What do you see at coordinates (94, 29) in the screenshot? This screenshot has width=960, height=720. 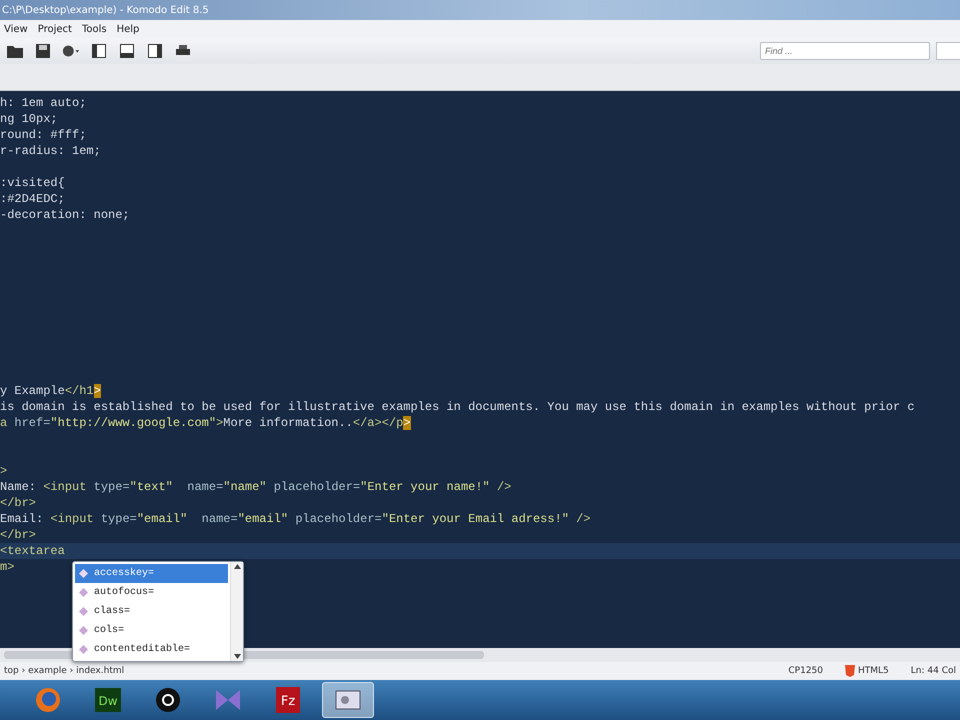 I see `menu-item: Tools` at bounding box center [94, 29].